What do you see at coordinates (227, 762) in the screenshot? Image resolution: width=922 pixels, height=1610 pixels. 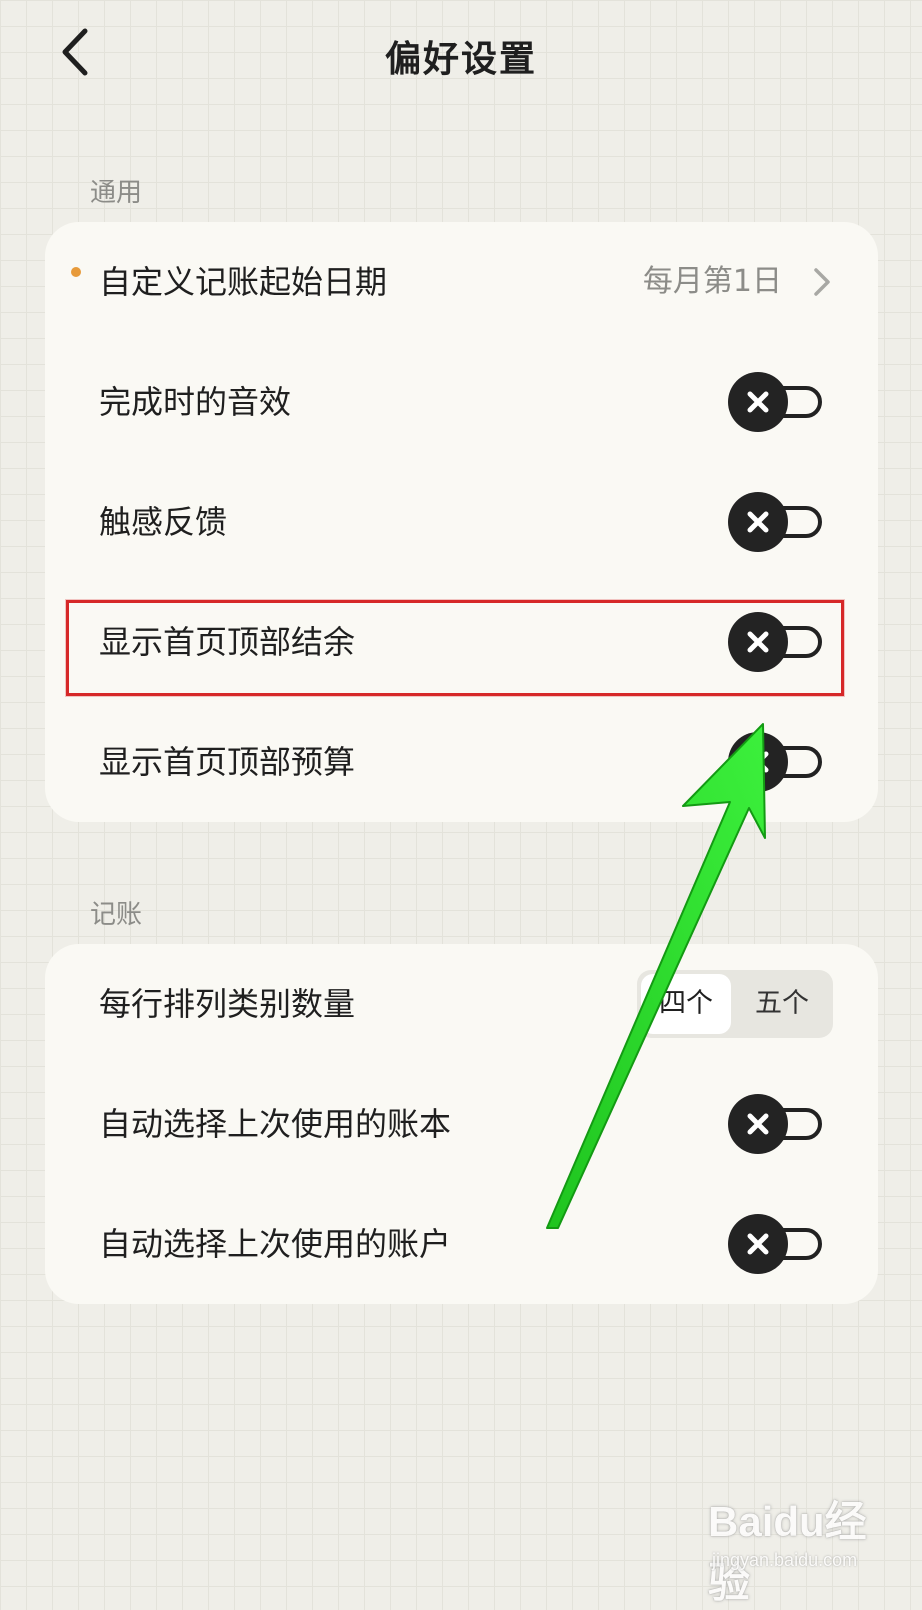 I see `setting-label: 显示首页顶部预算` at bounding box center [227, 762].